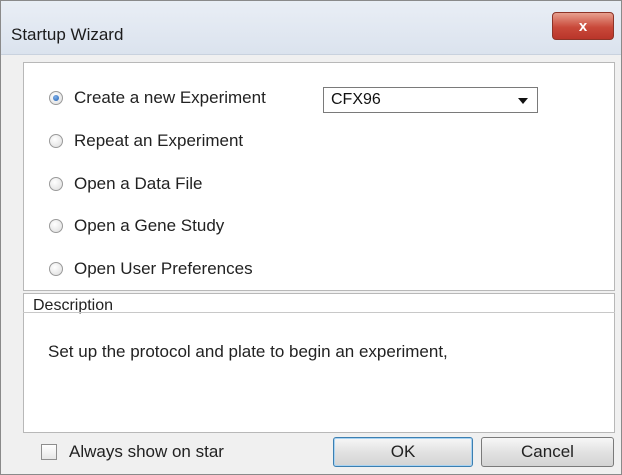 The width and height of the screenshot is (622, 475). I want to click on option-label: Repeat an Experiment, so click(159, 140).